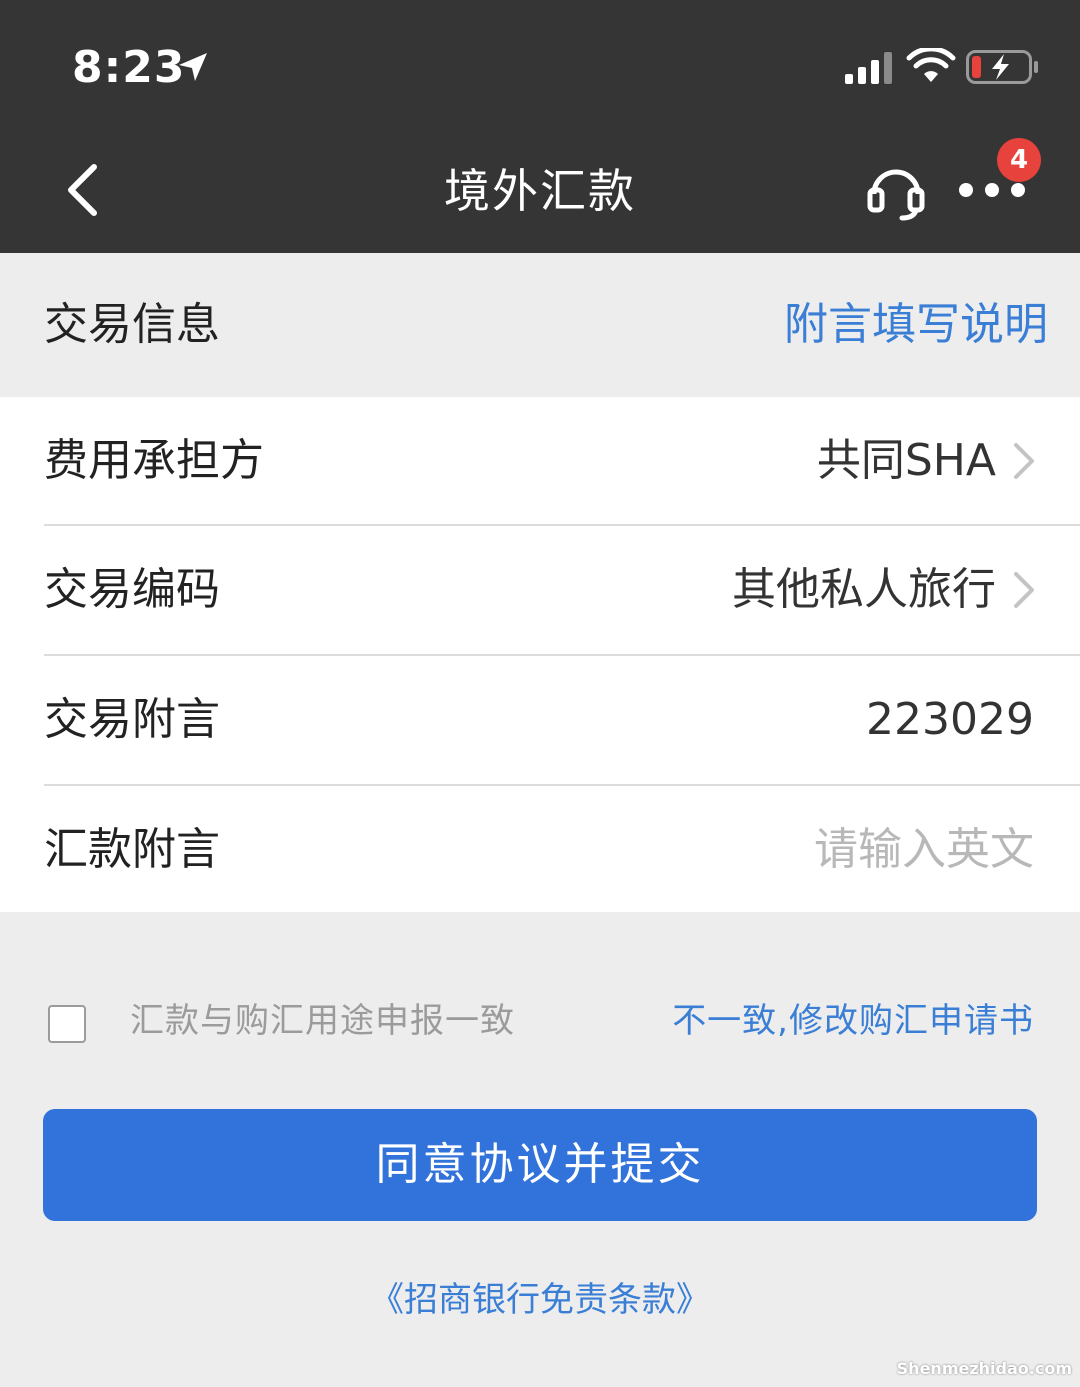  I want to click on disclaimer-link: 《招商银行免责条款》, so click(540, 1300).